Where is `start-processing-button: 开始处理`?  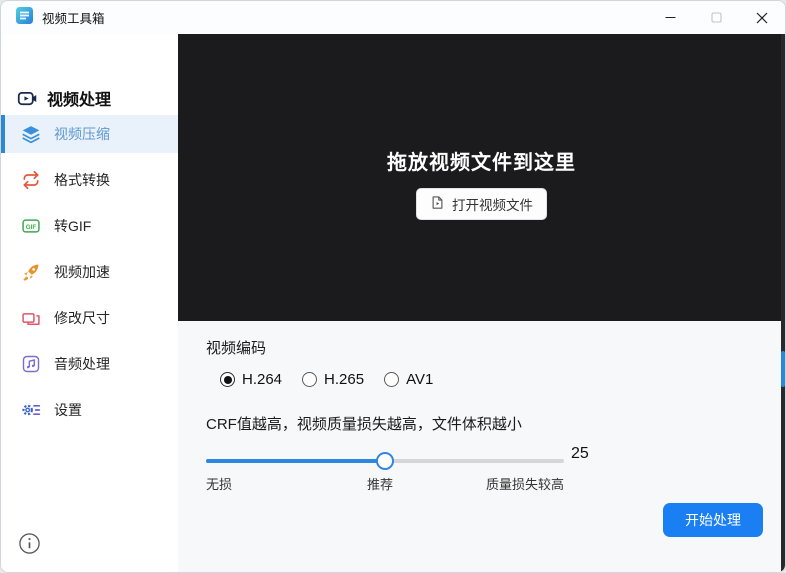
start-processing-button: 开始处理 is located at coordinates (713, 520).